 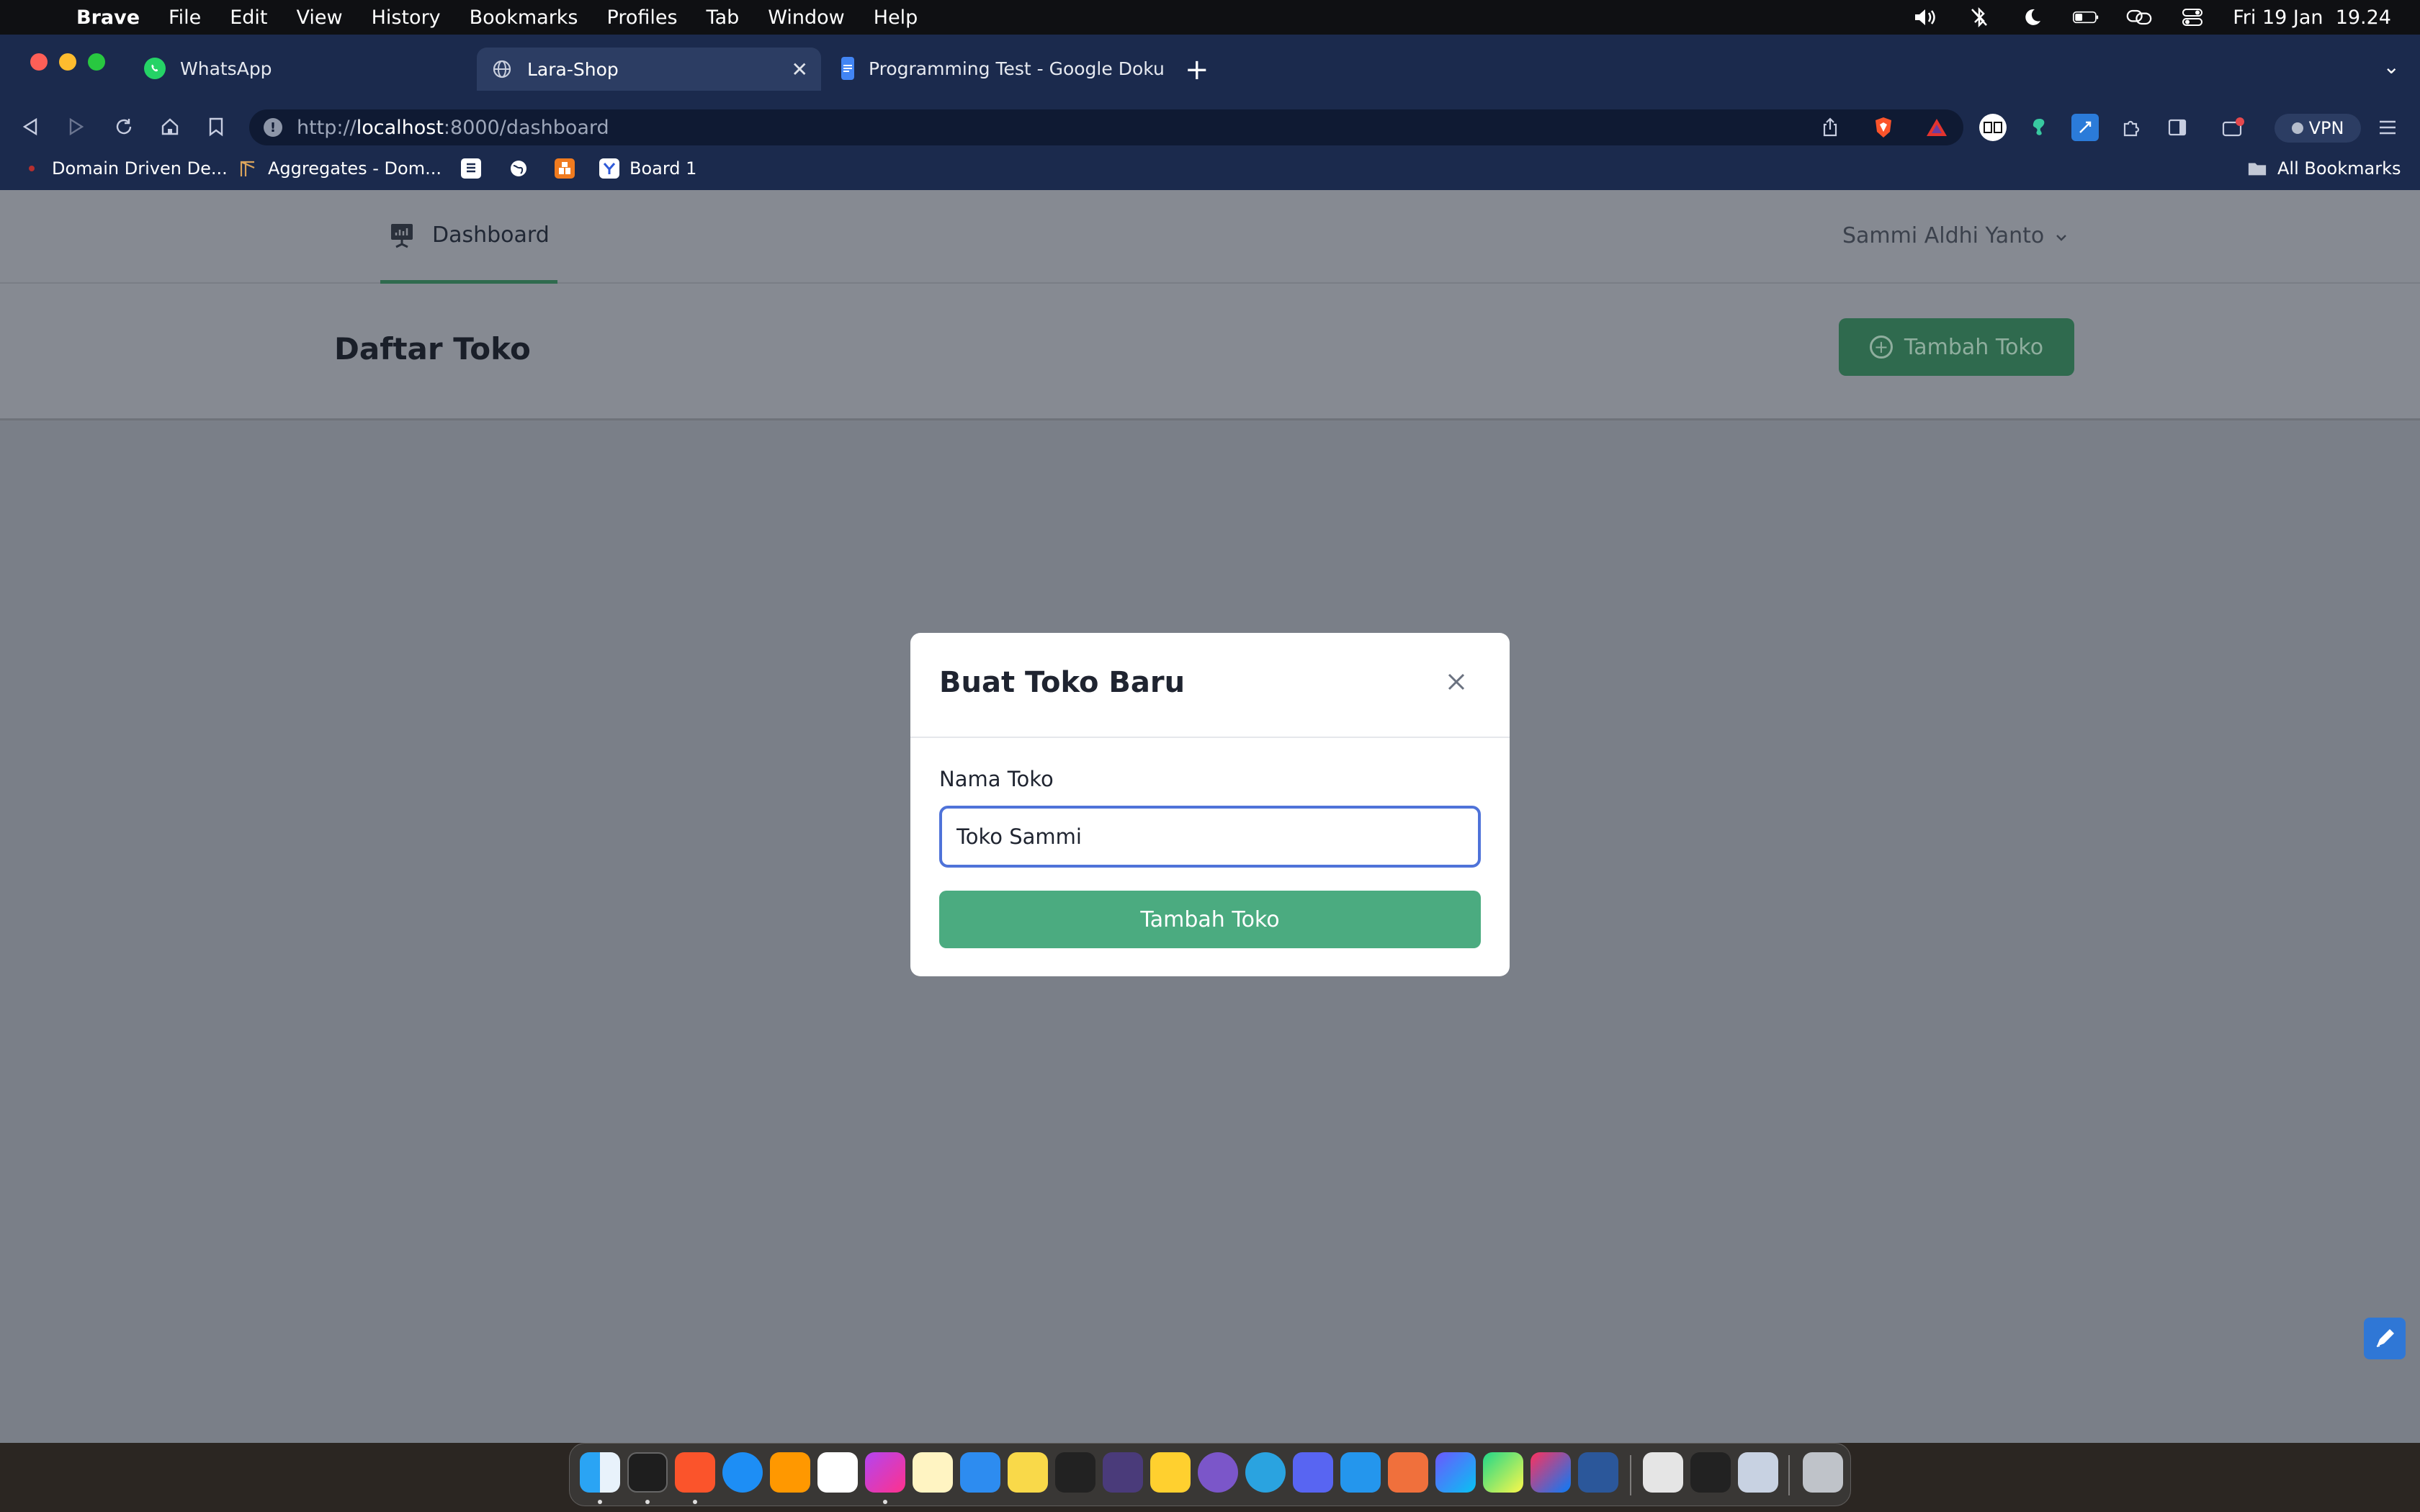 I want to click on screenshot-folder-icon, so click(x=1758, y=1472).